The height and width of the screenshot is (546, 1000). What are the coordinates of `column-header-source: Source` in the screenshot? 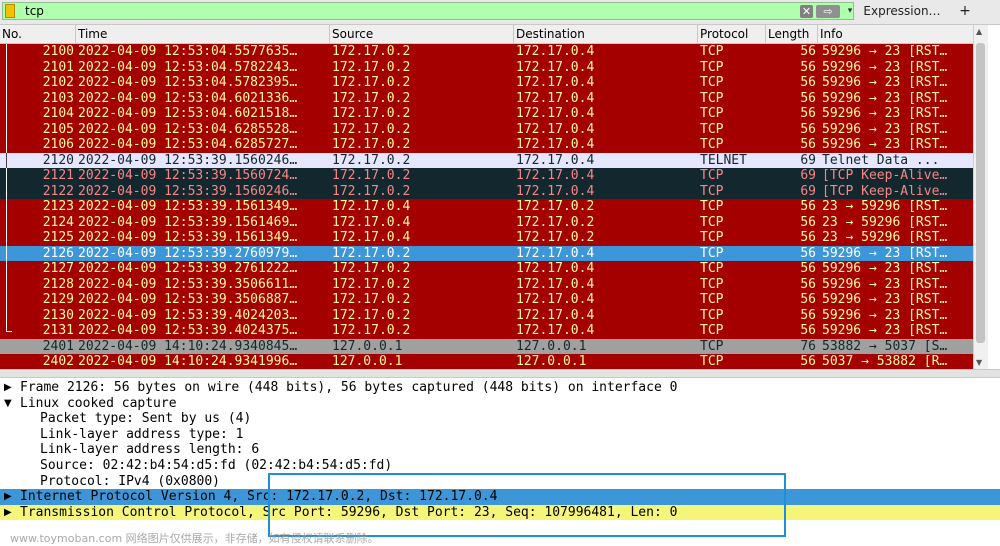 It's located at (422, 34).